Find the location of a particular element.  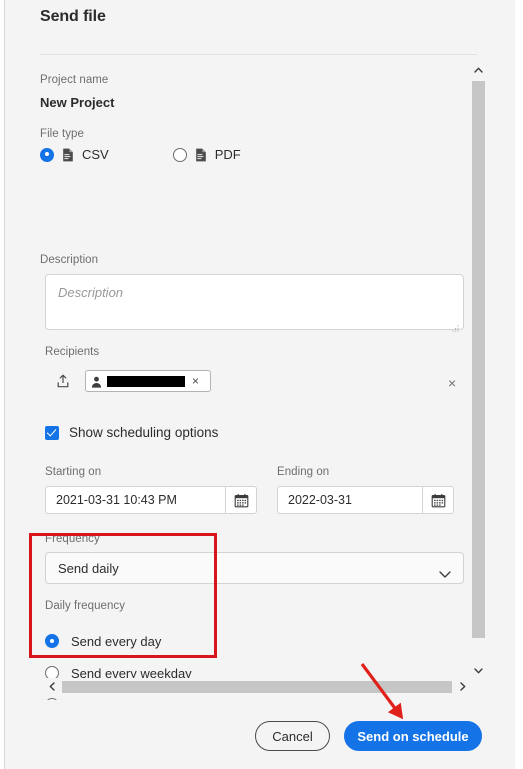

recipient-name-redacted is located at coordinates (146, 381).